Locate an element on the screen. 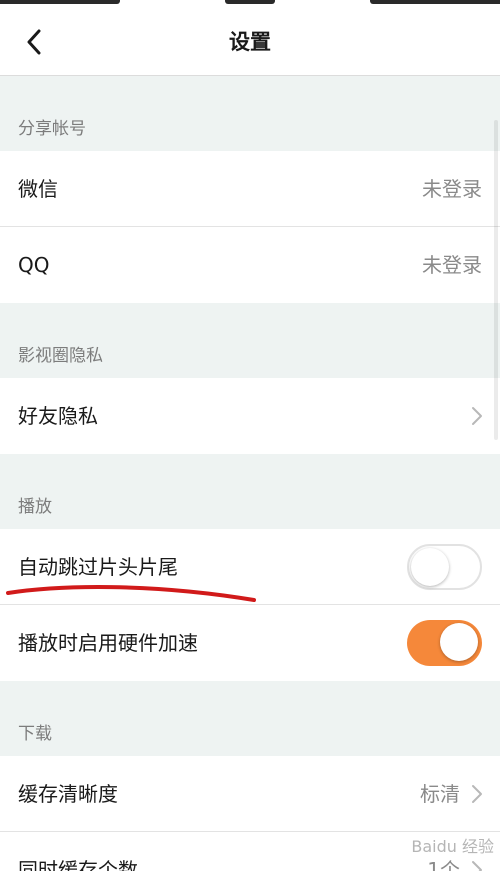  row-label: 播放时启用硬件加速 is located at coordinates (108, 643).